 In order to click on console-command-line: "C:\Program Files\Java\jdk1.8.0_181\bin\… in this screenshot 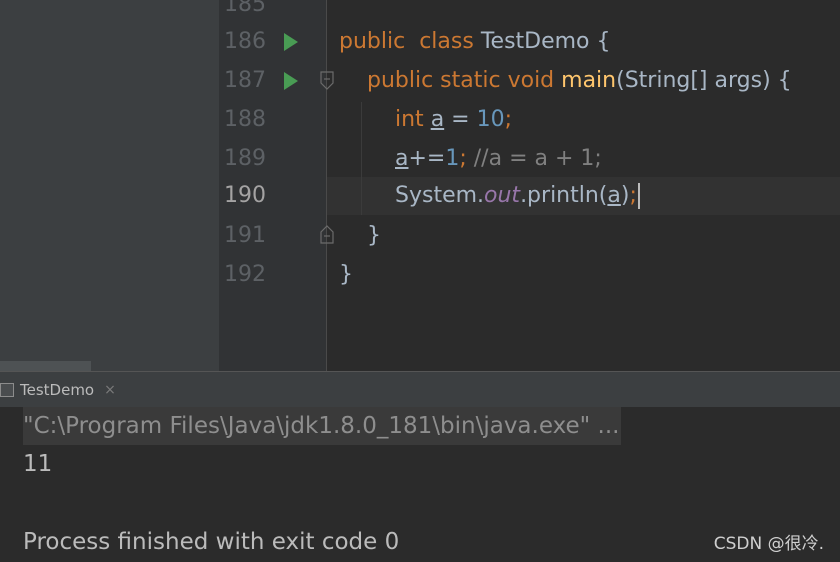, I will do `click(322, 426)`.